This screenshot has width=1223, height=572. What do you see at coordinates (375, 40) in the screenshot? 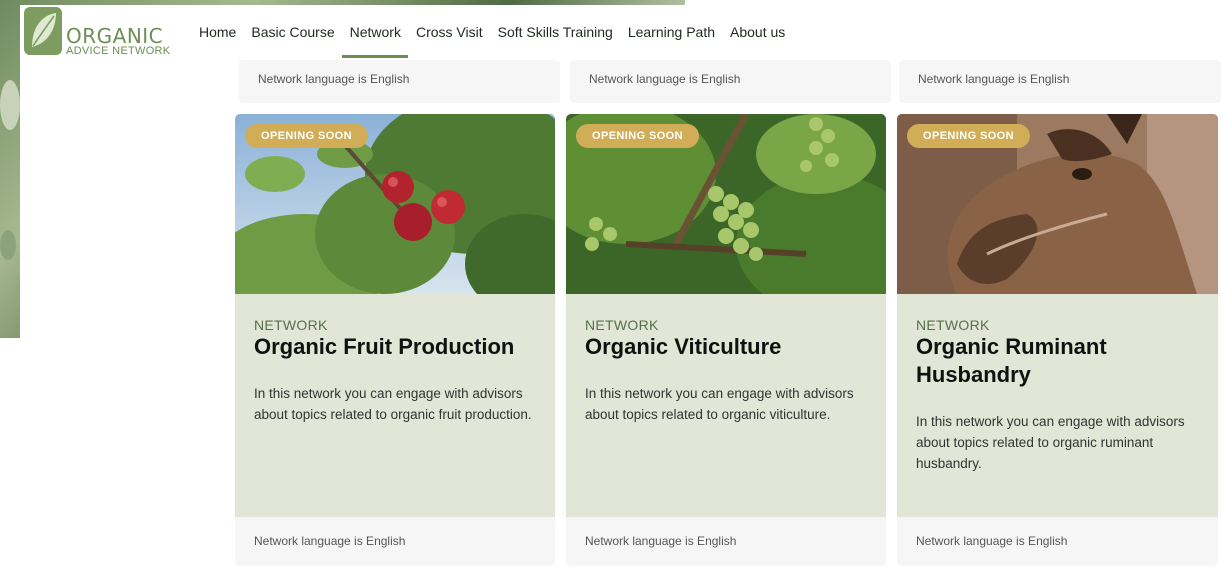
I see `nav-item-network: Network` at bounding box center [375, 40].